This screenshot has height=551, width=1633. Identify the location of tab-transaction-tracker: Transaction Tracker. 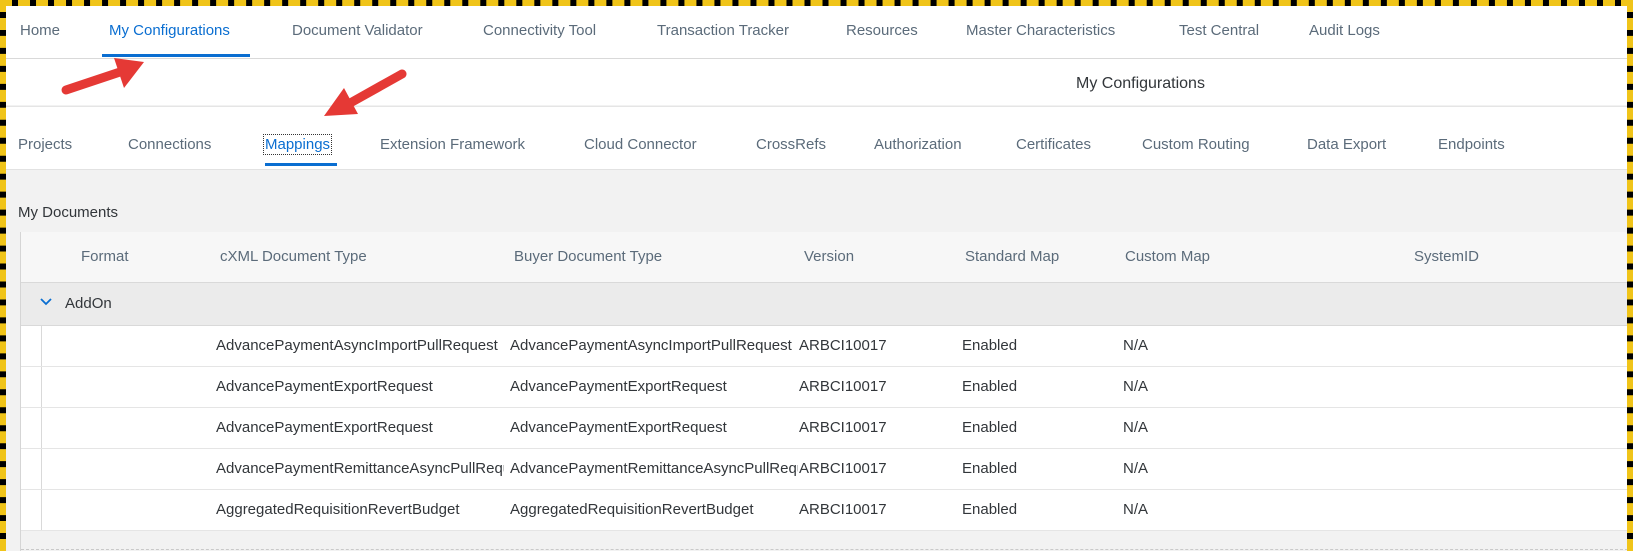
(723, 30).